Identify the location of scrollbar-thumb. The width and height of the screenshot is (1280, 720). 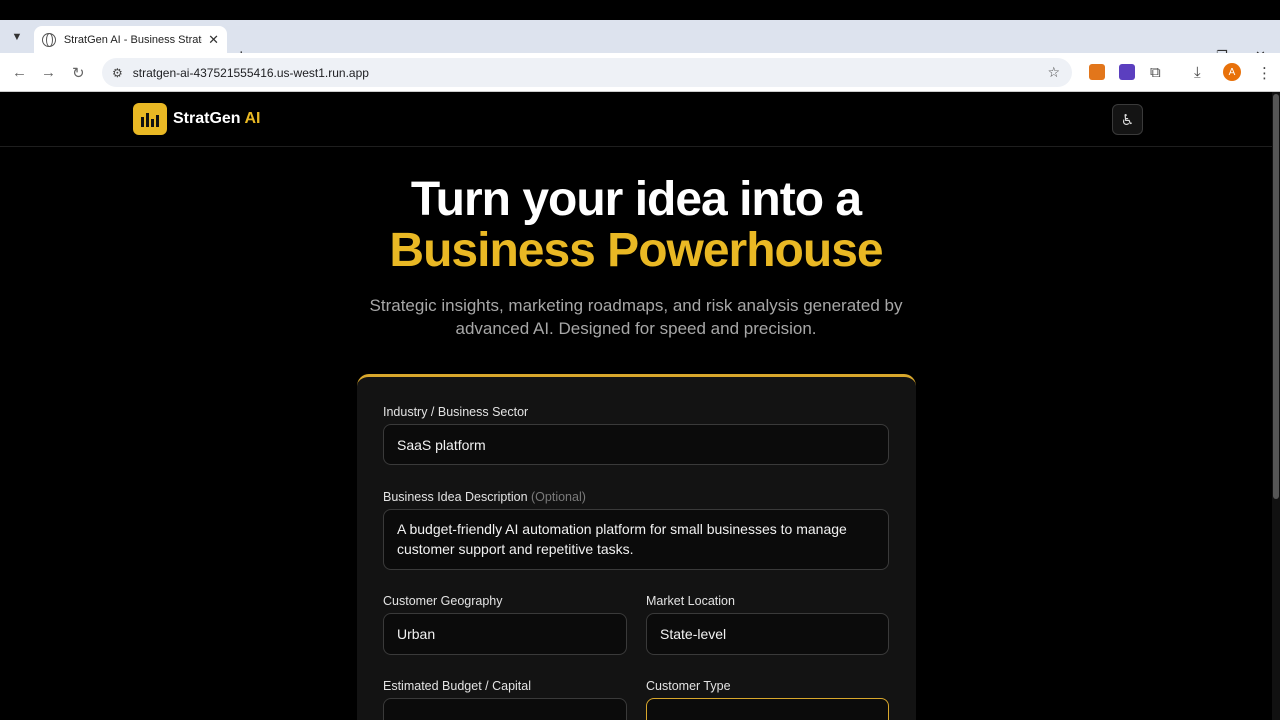
(1276, 296).